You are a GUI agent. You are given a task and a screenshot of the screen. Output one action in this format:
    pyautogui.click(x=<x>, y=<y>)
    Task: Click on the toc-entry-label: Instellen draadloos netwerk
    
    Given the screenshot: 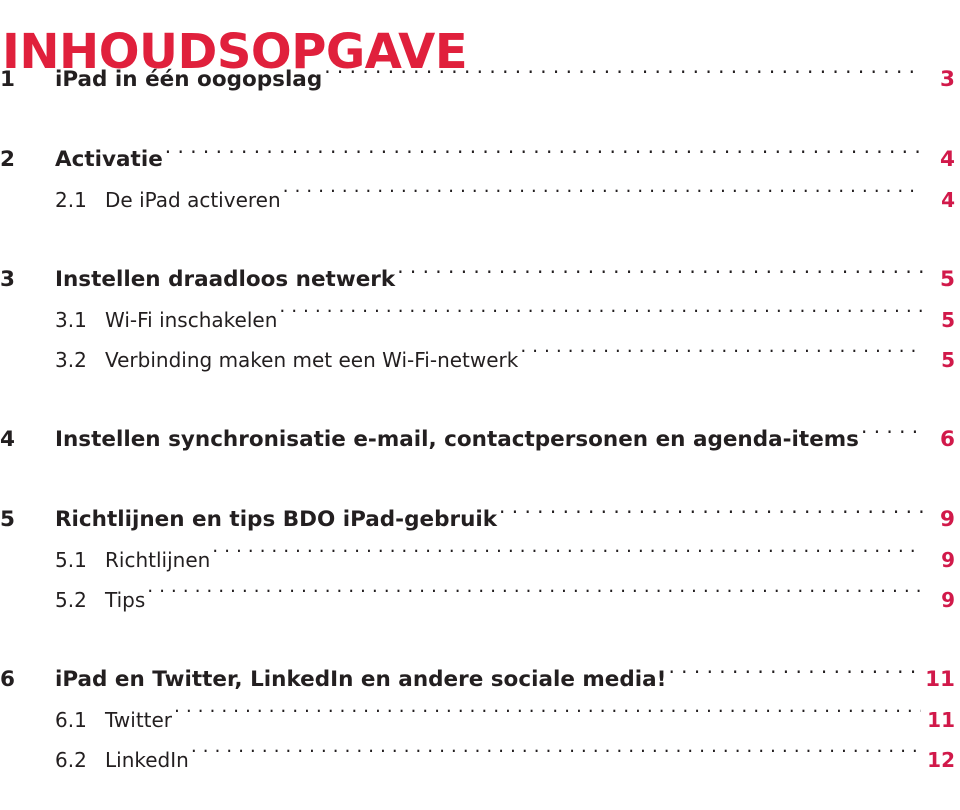 What is the action you would take?
    pyautogui.click(x=225, y=279)
    